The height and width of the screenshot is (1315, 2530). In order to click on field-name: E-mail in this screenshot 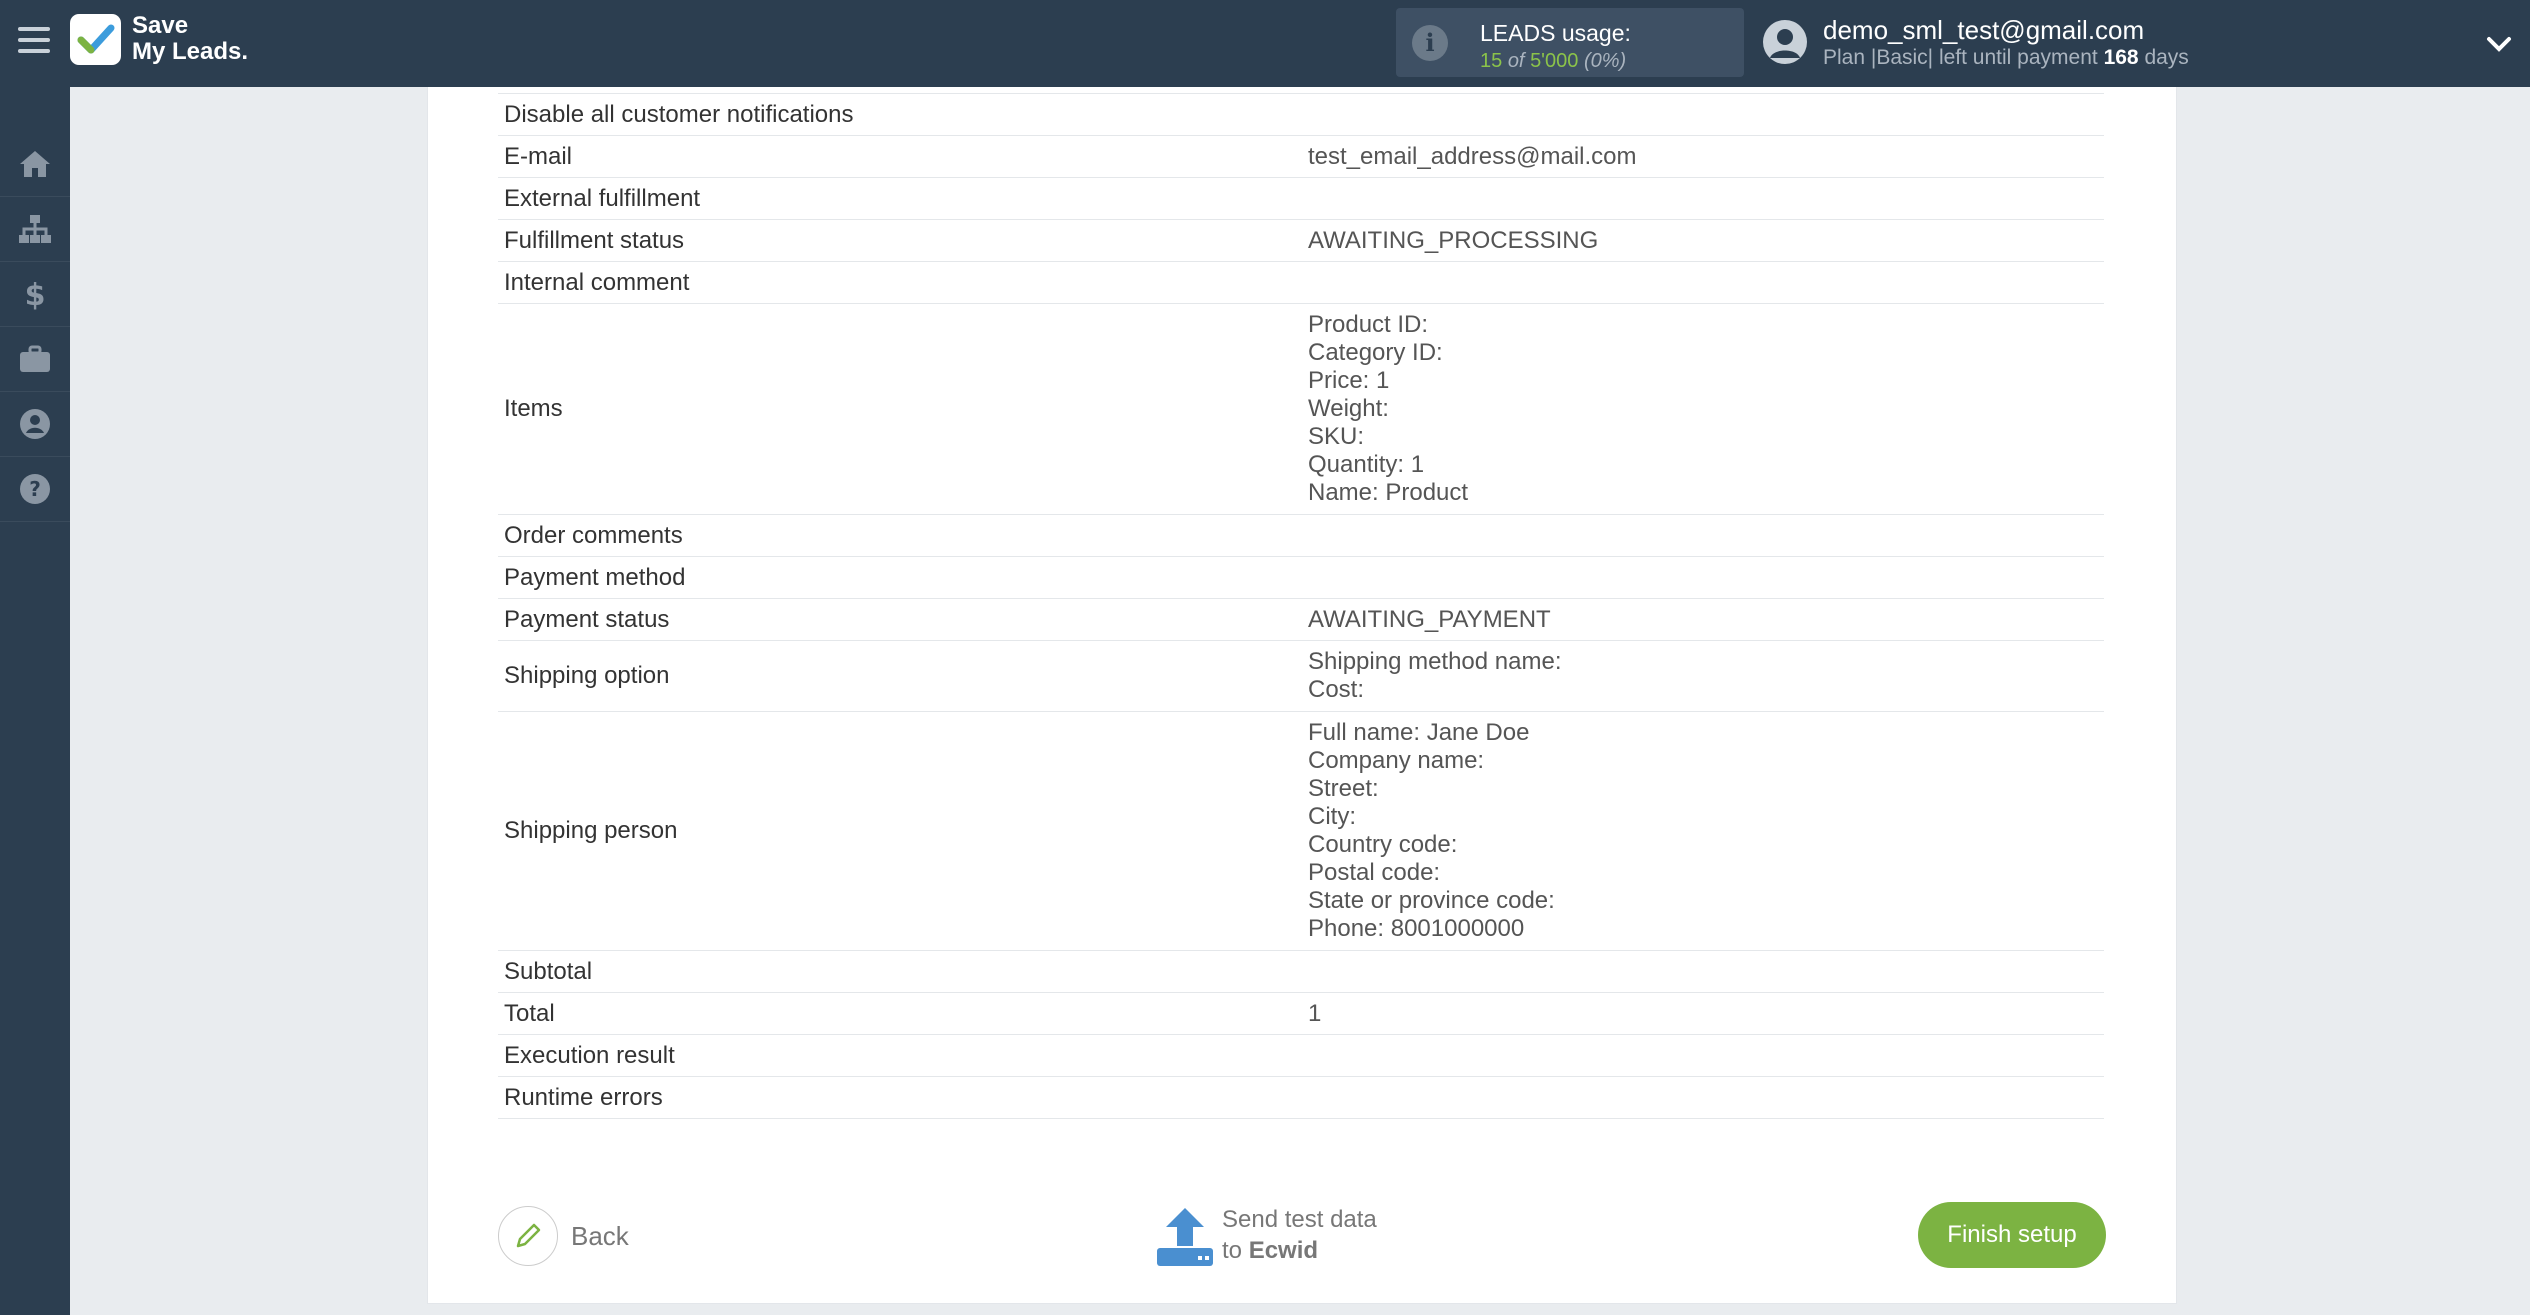, I will do `click(900, 156)`.